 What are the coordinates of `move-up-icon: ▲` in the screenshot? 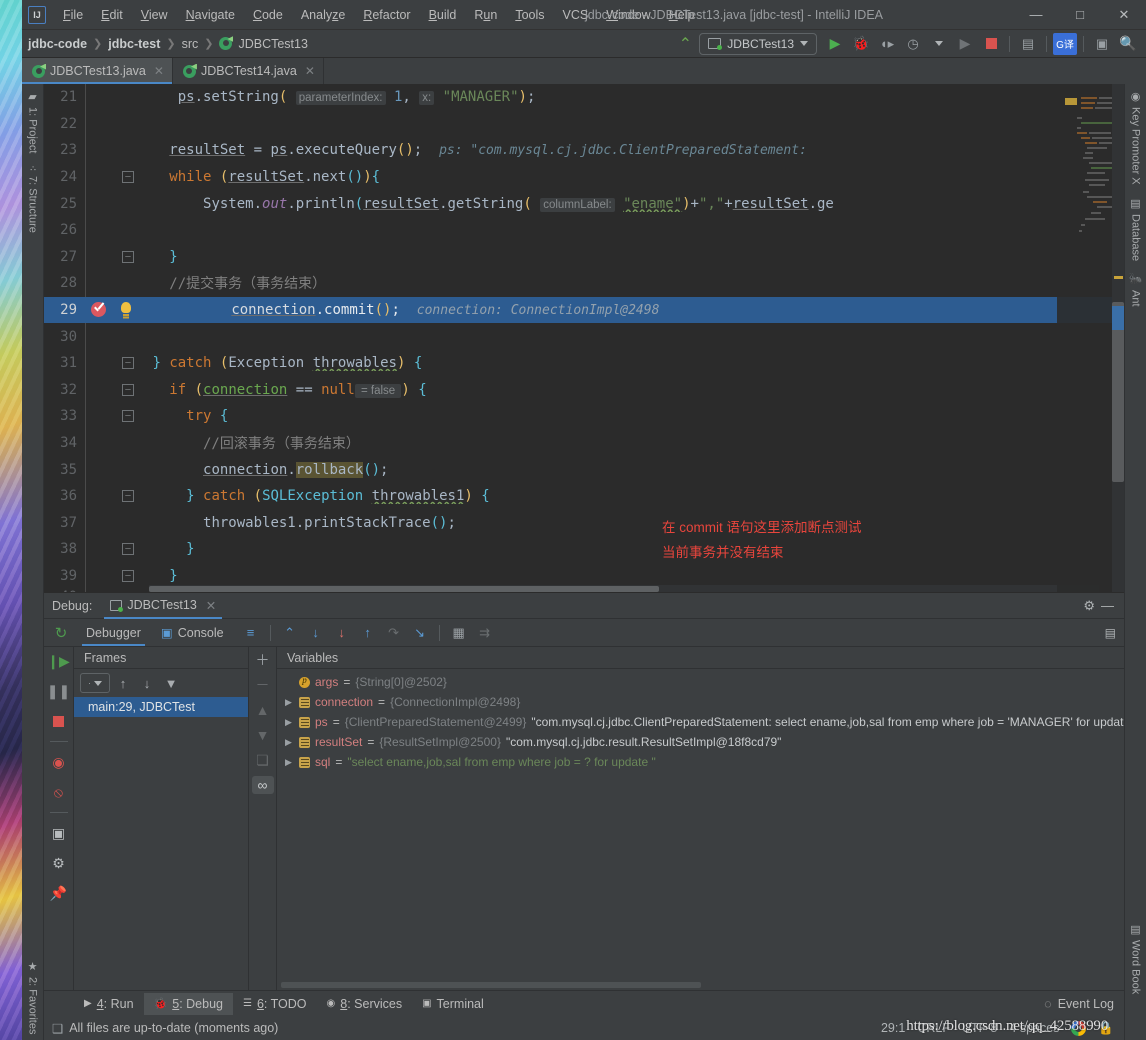 It's located at (263, 710).